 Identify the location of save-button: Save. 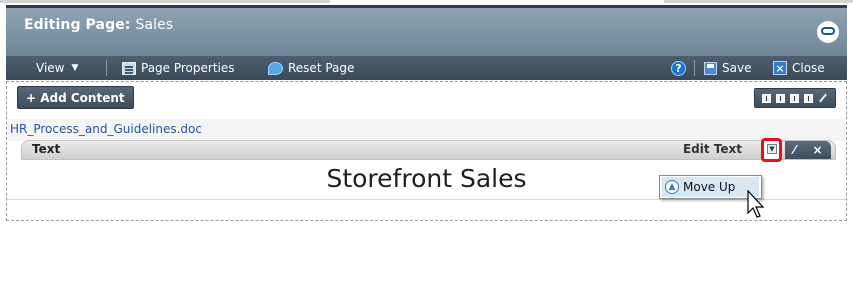
(727, 68).